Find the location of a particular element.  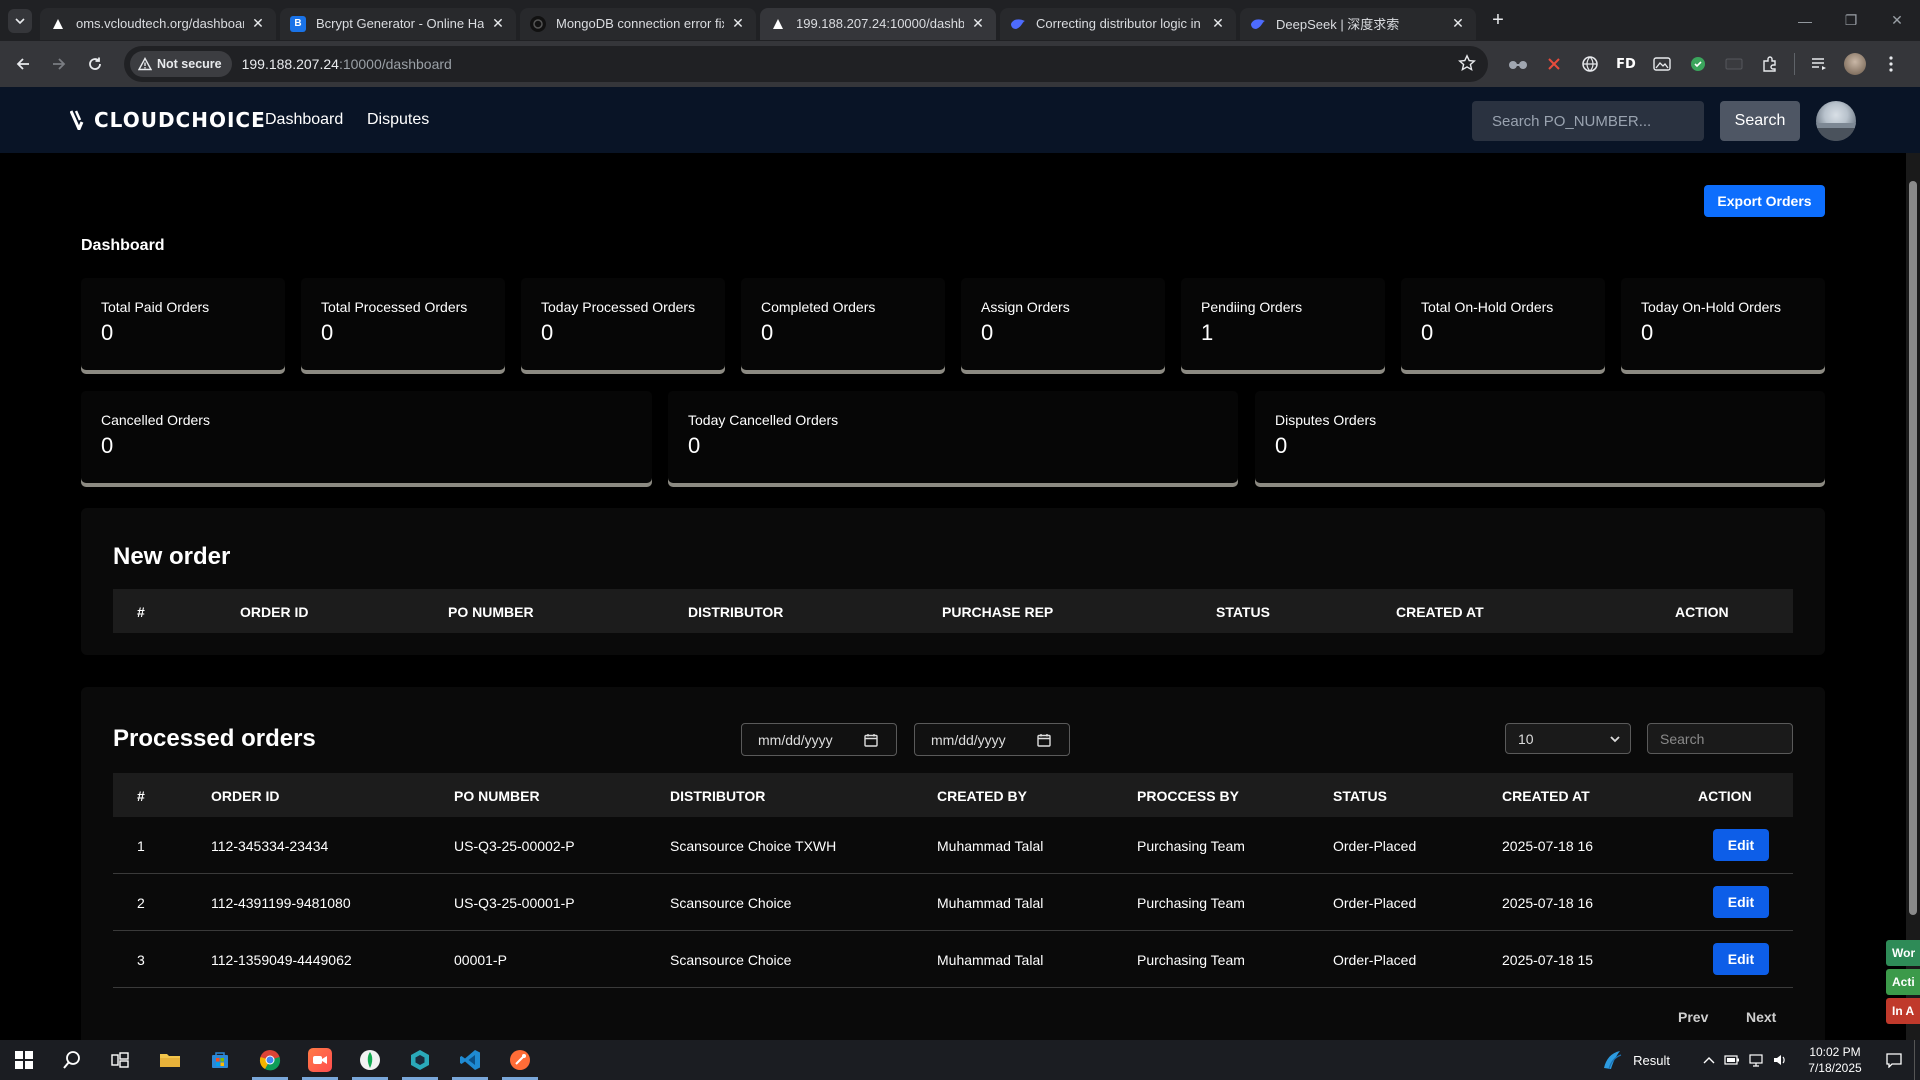

back-button is located at coordinates (23, 64).